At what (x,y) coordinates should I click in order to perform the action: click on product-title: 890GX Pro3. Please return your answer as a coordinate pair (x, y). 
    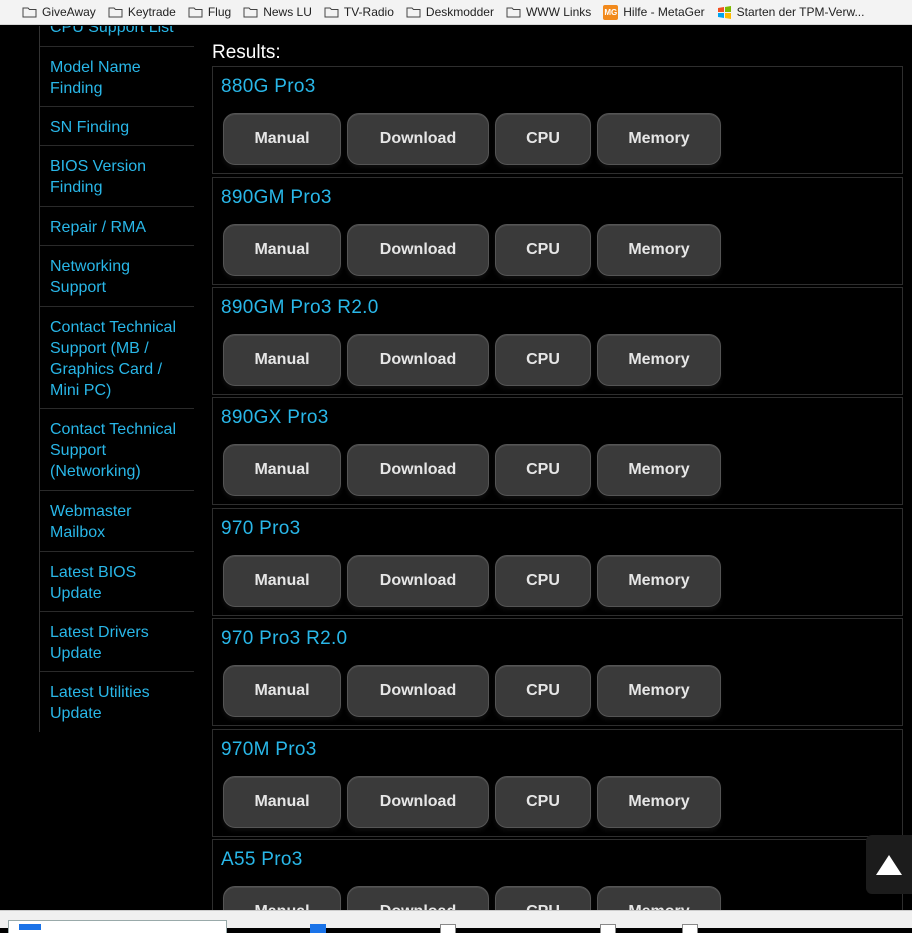
    Looking at the image, I should click on (275, 418).